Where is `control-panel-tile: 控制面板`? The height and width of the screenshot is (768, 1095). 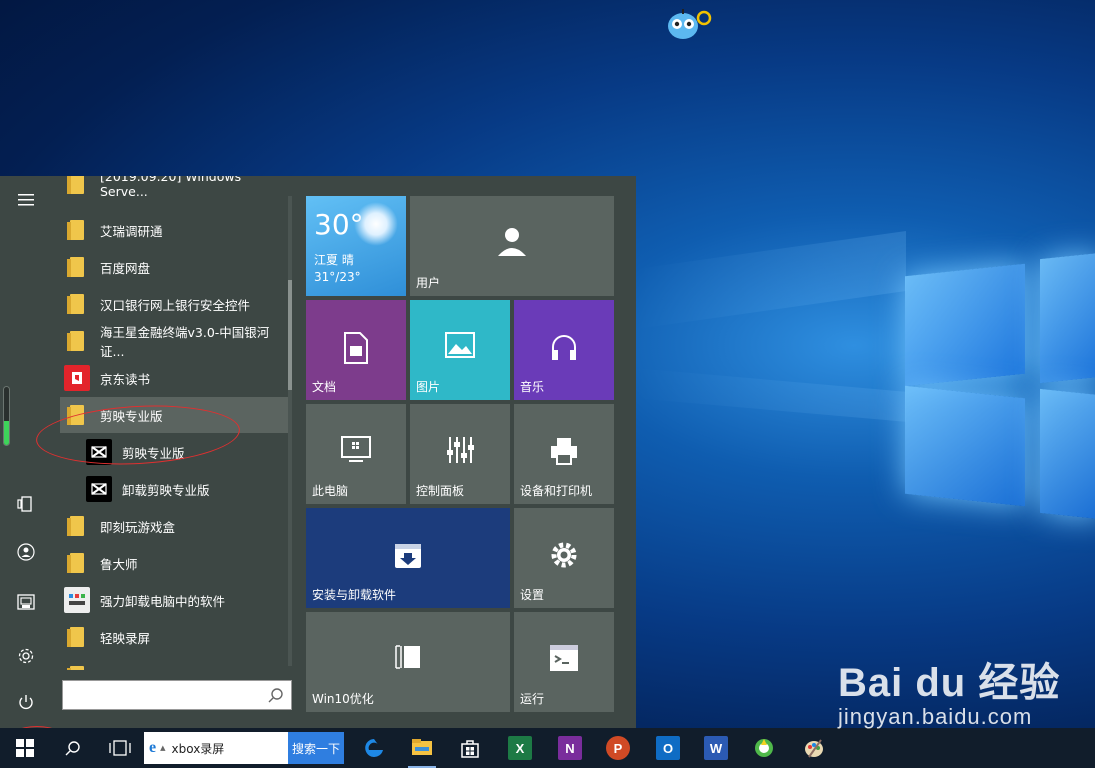
control-panel-tile: 控制面板 is located at coordinates (460, 454).